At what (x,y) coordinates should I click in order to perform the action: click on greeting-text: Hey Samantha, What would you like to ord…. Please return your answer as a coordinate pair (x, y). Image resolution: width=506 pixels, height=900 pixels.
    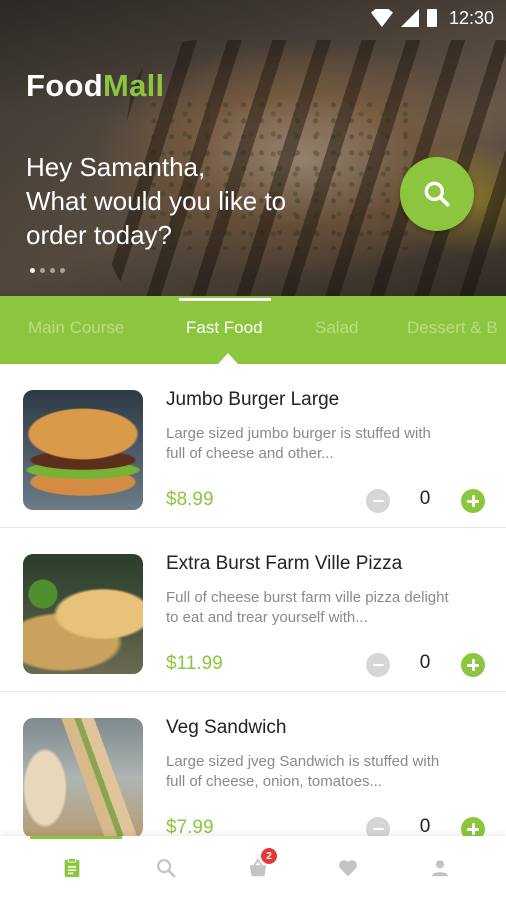
    Looking at the image, I should click on (156, 201).